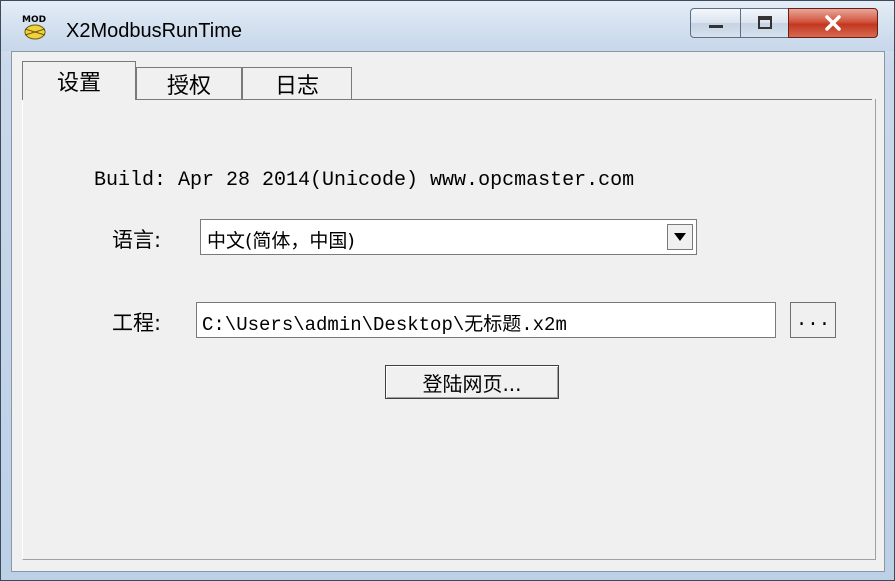  What do you see at coordinates (34, 20) in the screenshot?
I see `svg-text: MOD` at bounding box center [34, 20].